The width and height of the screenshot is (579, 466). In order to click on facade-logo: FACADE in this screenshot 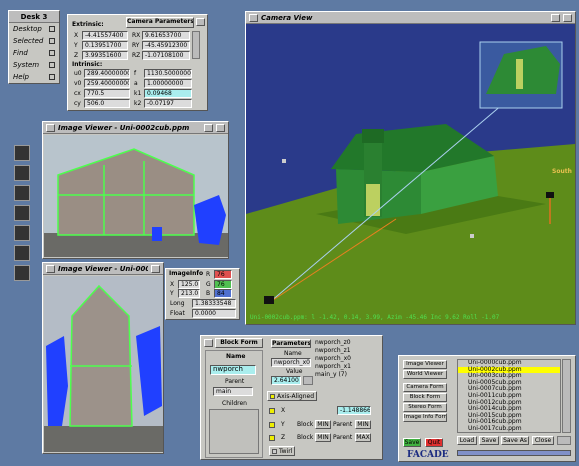, I will do `click(428, 455)`.